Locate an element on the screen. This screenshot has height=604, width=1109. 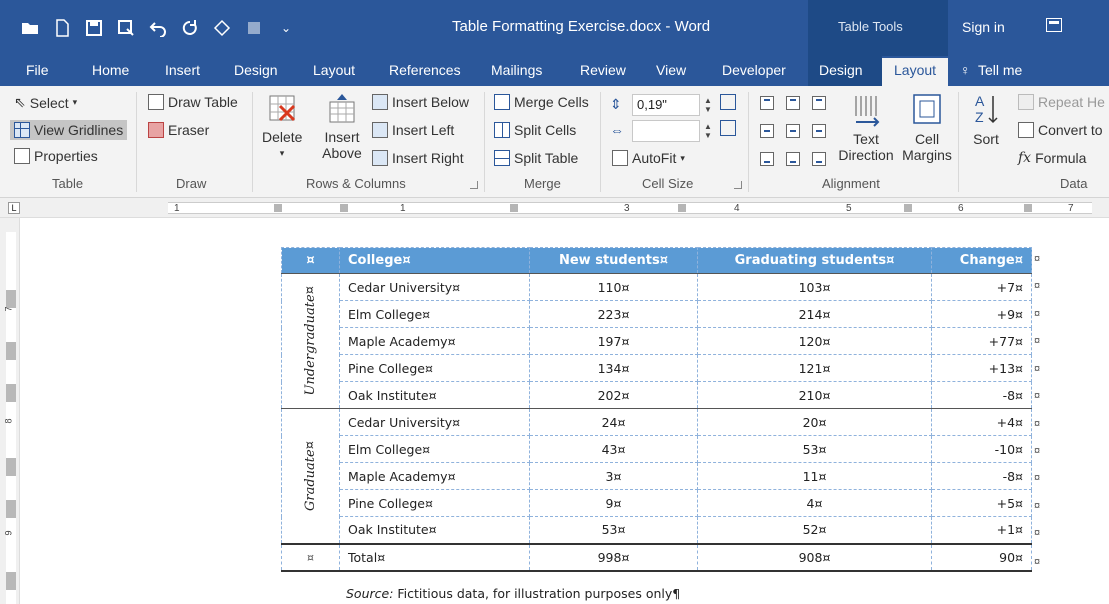
new-students-cell: 134¤ is located at coordinates (613, 368).